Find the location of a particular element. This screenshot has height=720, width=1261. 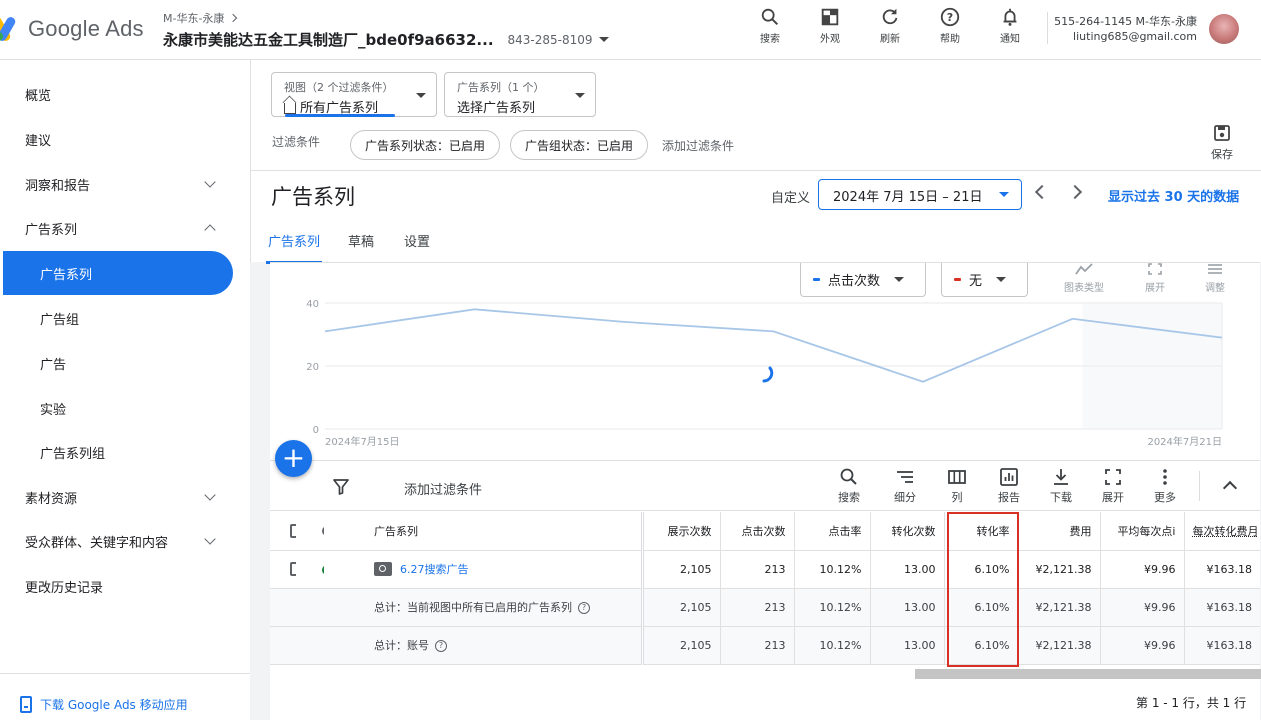

table-report-button: 报告 is located at coordinates (1009, 486).